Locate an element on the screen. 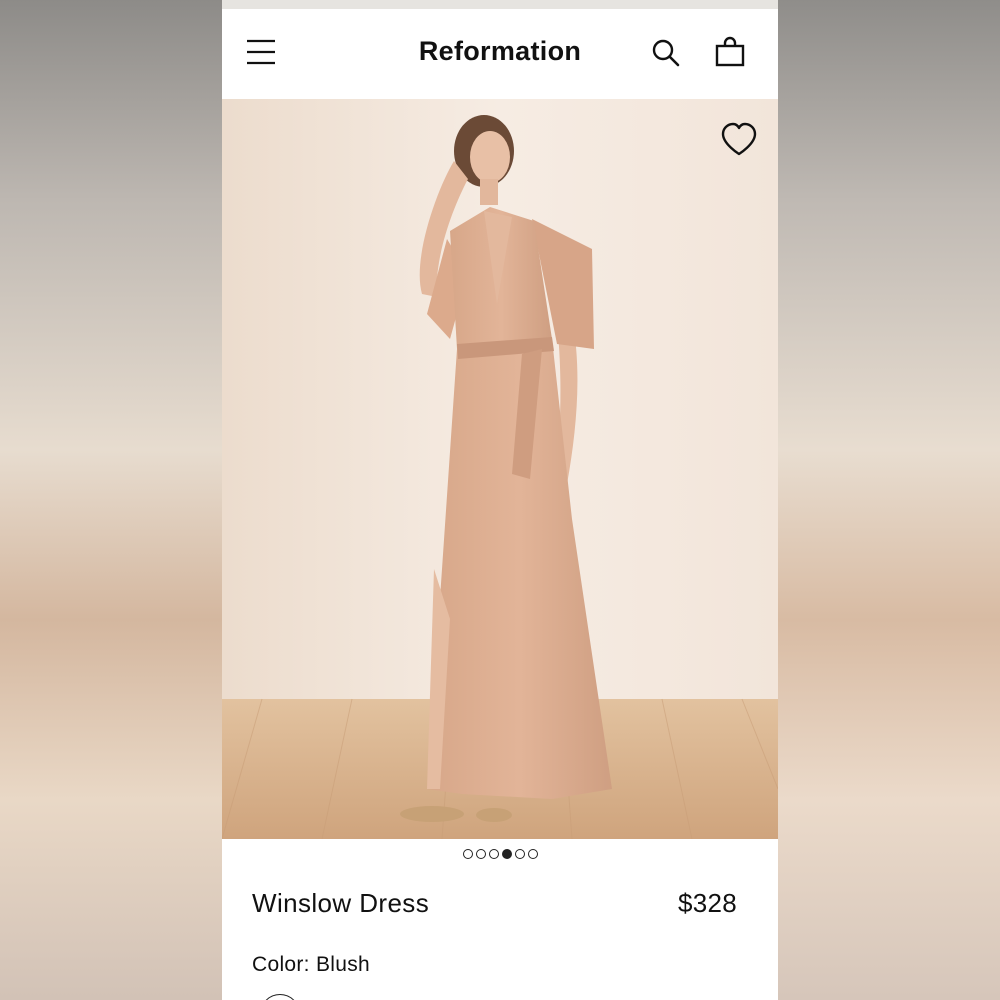  top-nav-bar: Reformation is located at coordinates (500, 54).